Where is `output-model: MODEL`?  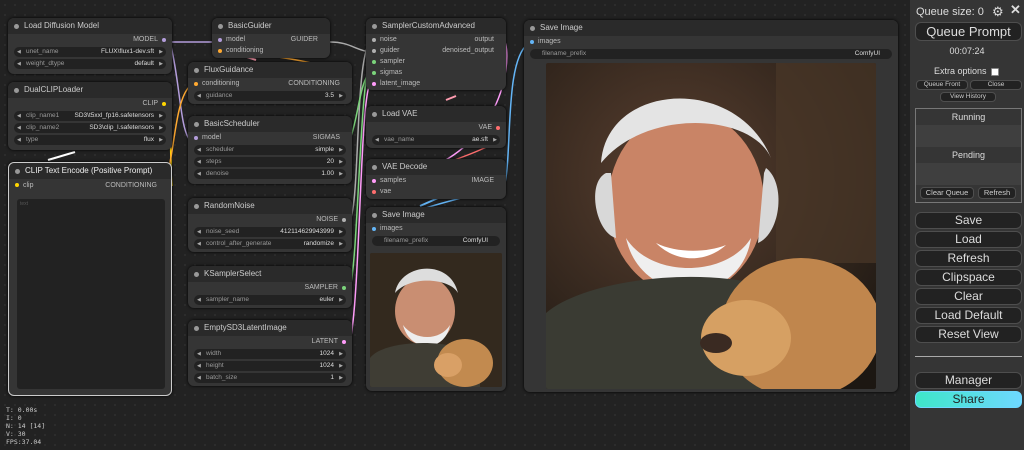 output-model: MODEL is located at coordinates (90, 39).